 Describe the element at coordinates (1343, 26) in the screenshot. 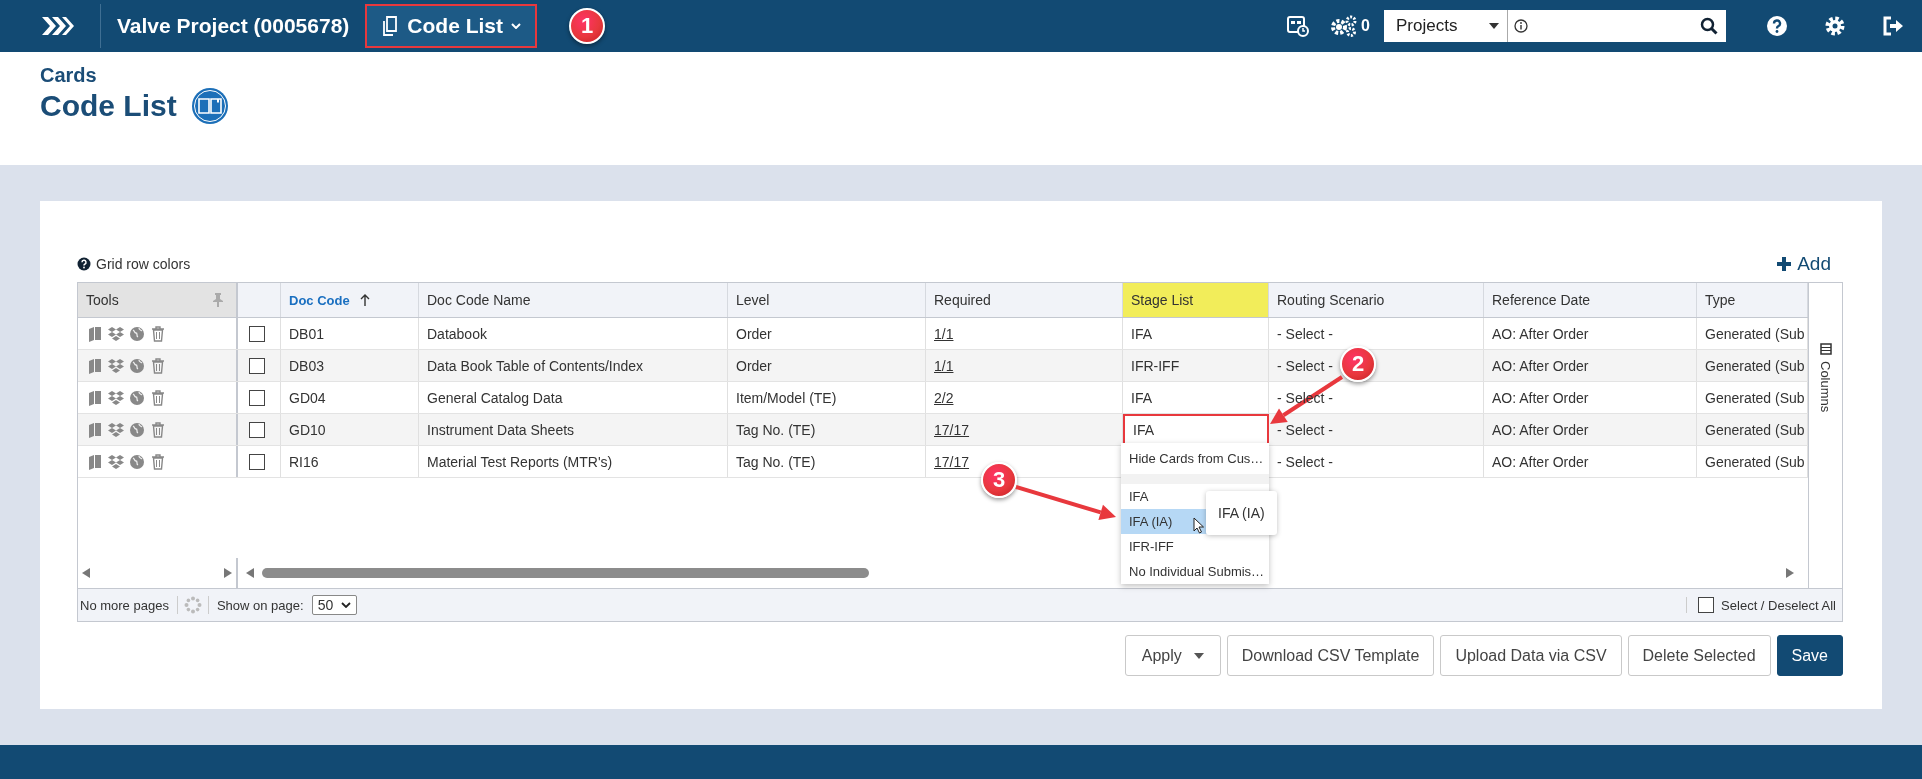

I see `gears-icon` at that location.